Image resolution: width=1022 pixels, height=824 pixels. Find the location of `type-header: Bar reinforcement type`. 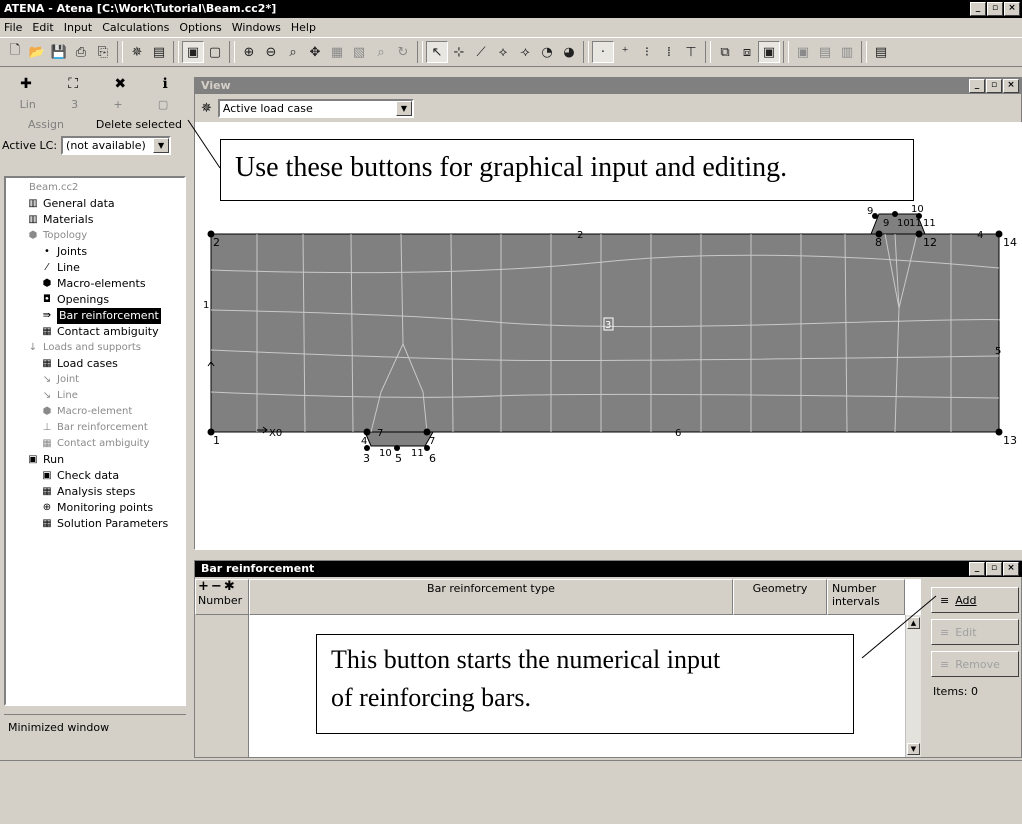

type-header: Bar reinforcement type is located at coordinates (491, 597).